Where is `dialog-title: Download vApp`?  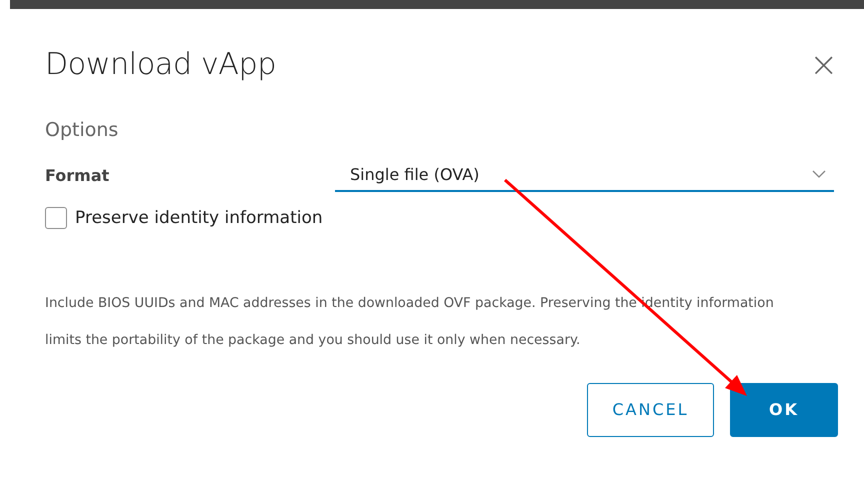 dialog-title: Download vApp is located at coordinates (160, 65).